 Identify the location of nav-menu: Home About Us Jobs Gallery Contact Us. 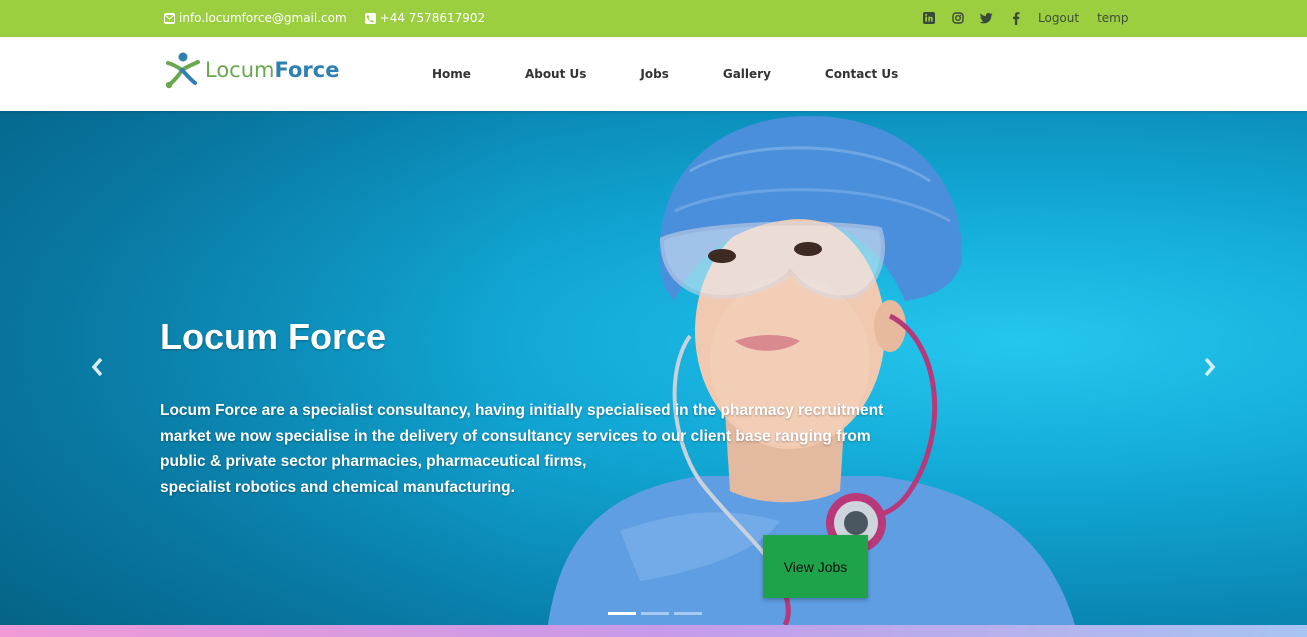
(692, 74).